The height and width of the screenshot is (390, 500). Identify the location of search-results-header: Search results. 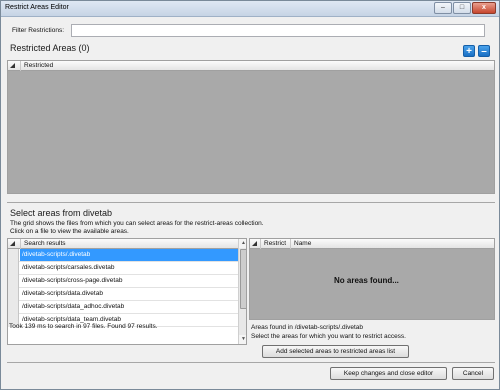
(123, 244).